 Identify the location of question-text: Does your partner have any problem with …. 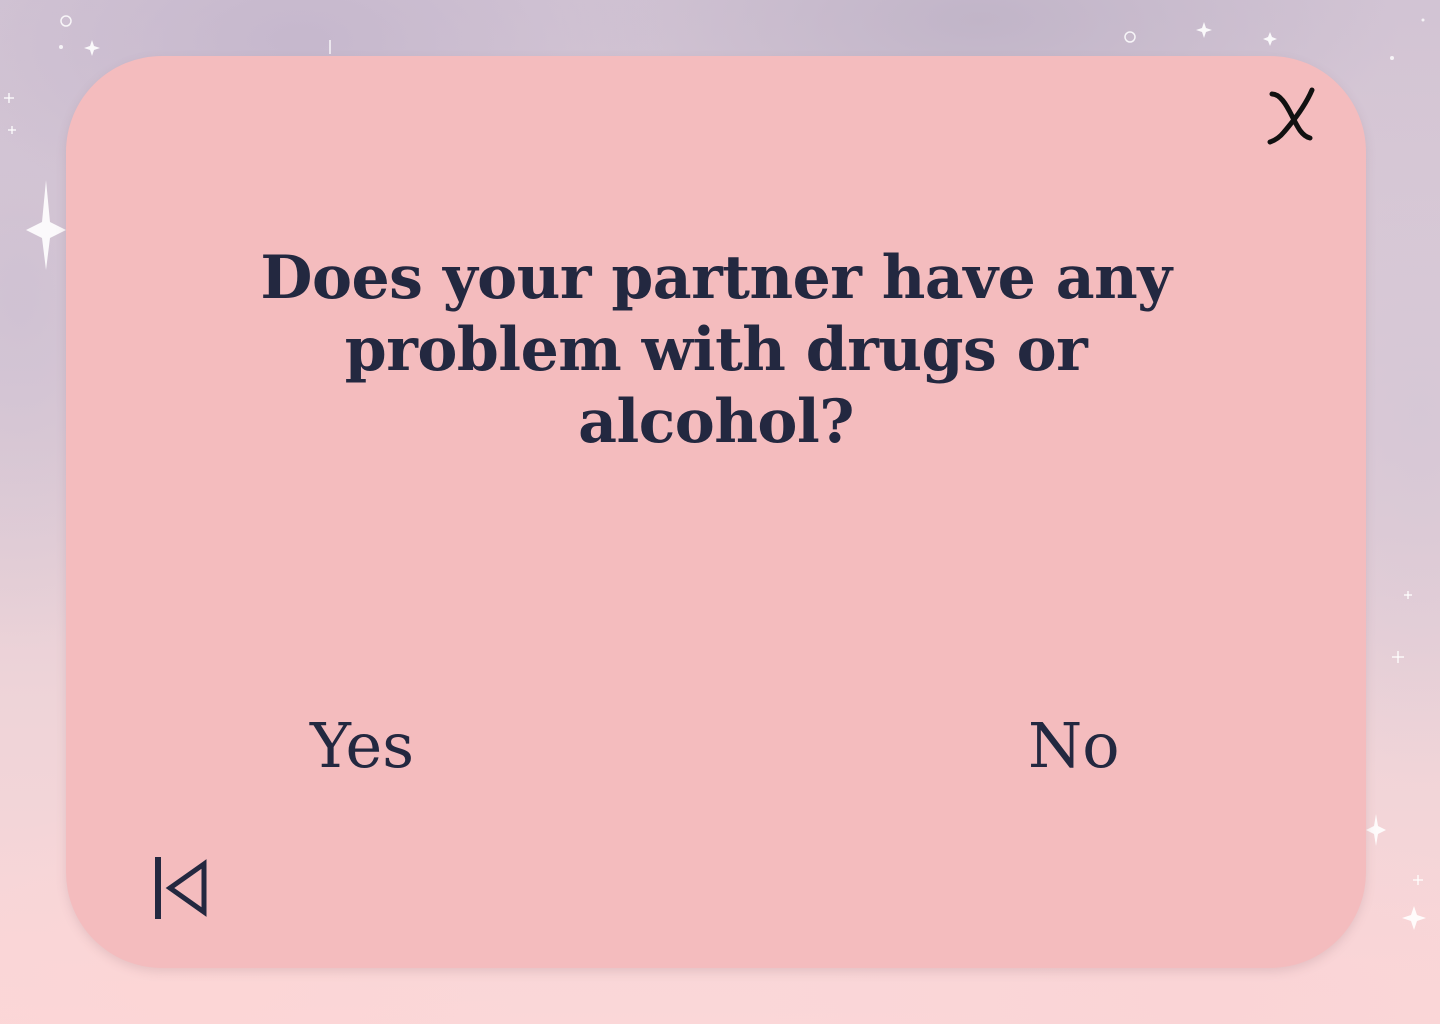
(716, 350).